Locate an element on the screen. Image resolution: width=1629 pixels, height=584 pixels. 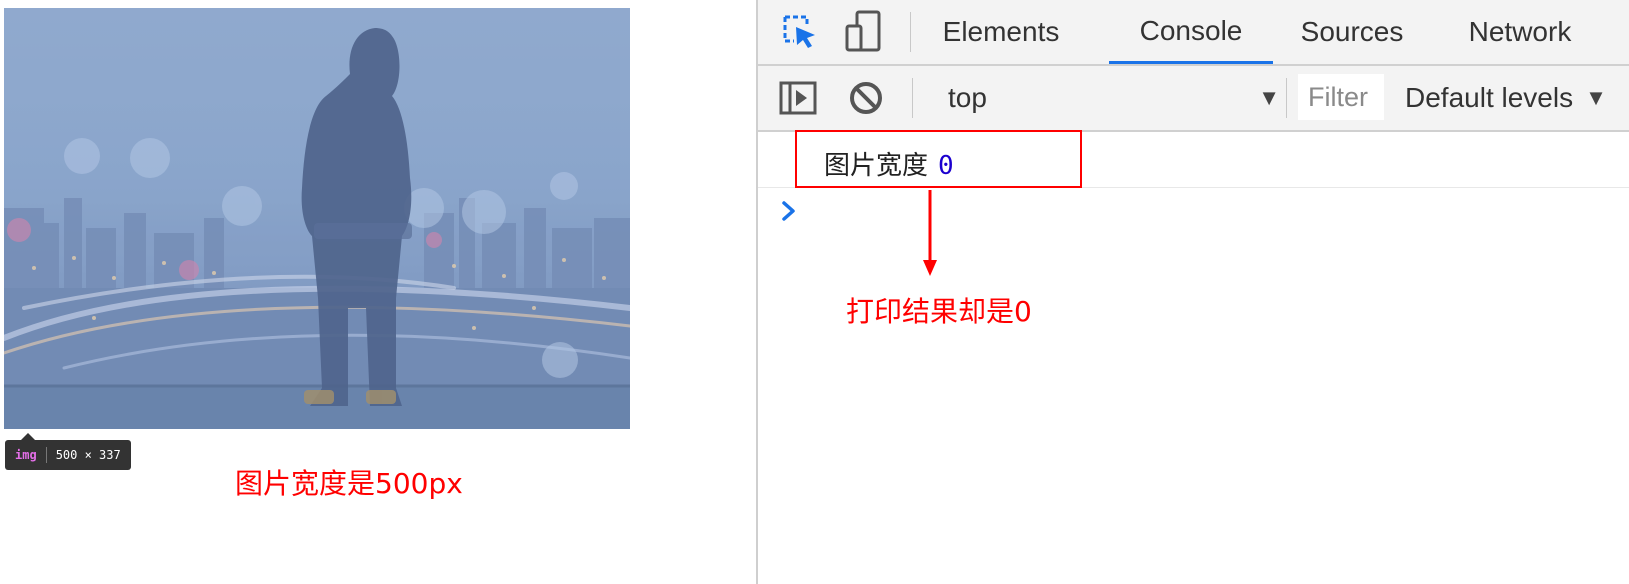
annotation-arrow is located at coordinates (930, 237).